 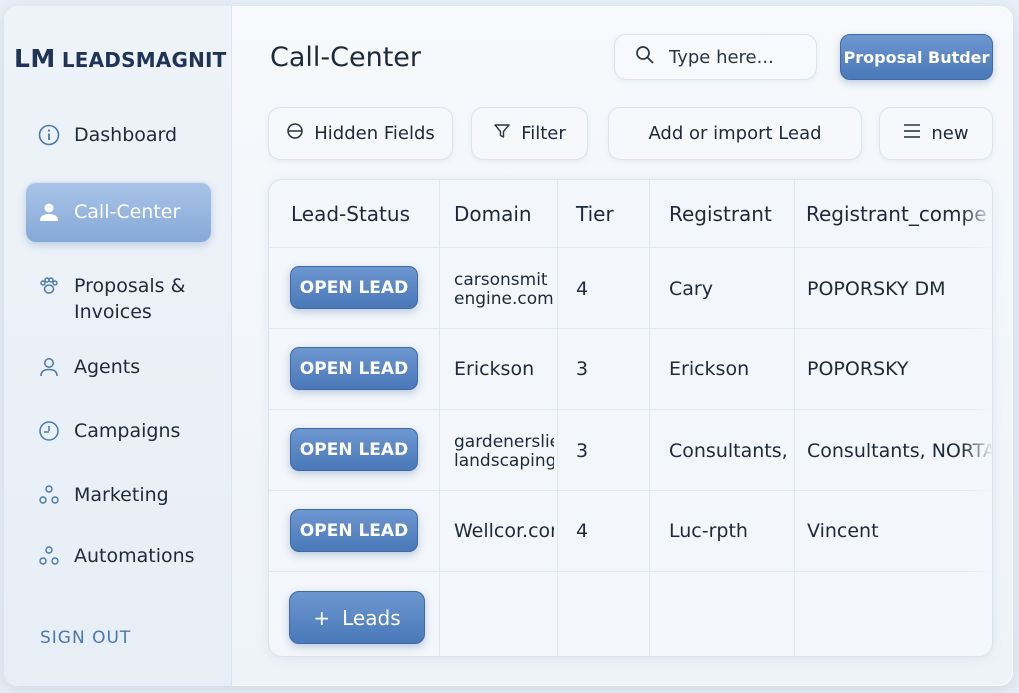 I want to click on domain-cell: gardenerslie landscaping, so click(x=504, y=452).